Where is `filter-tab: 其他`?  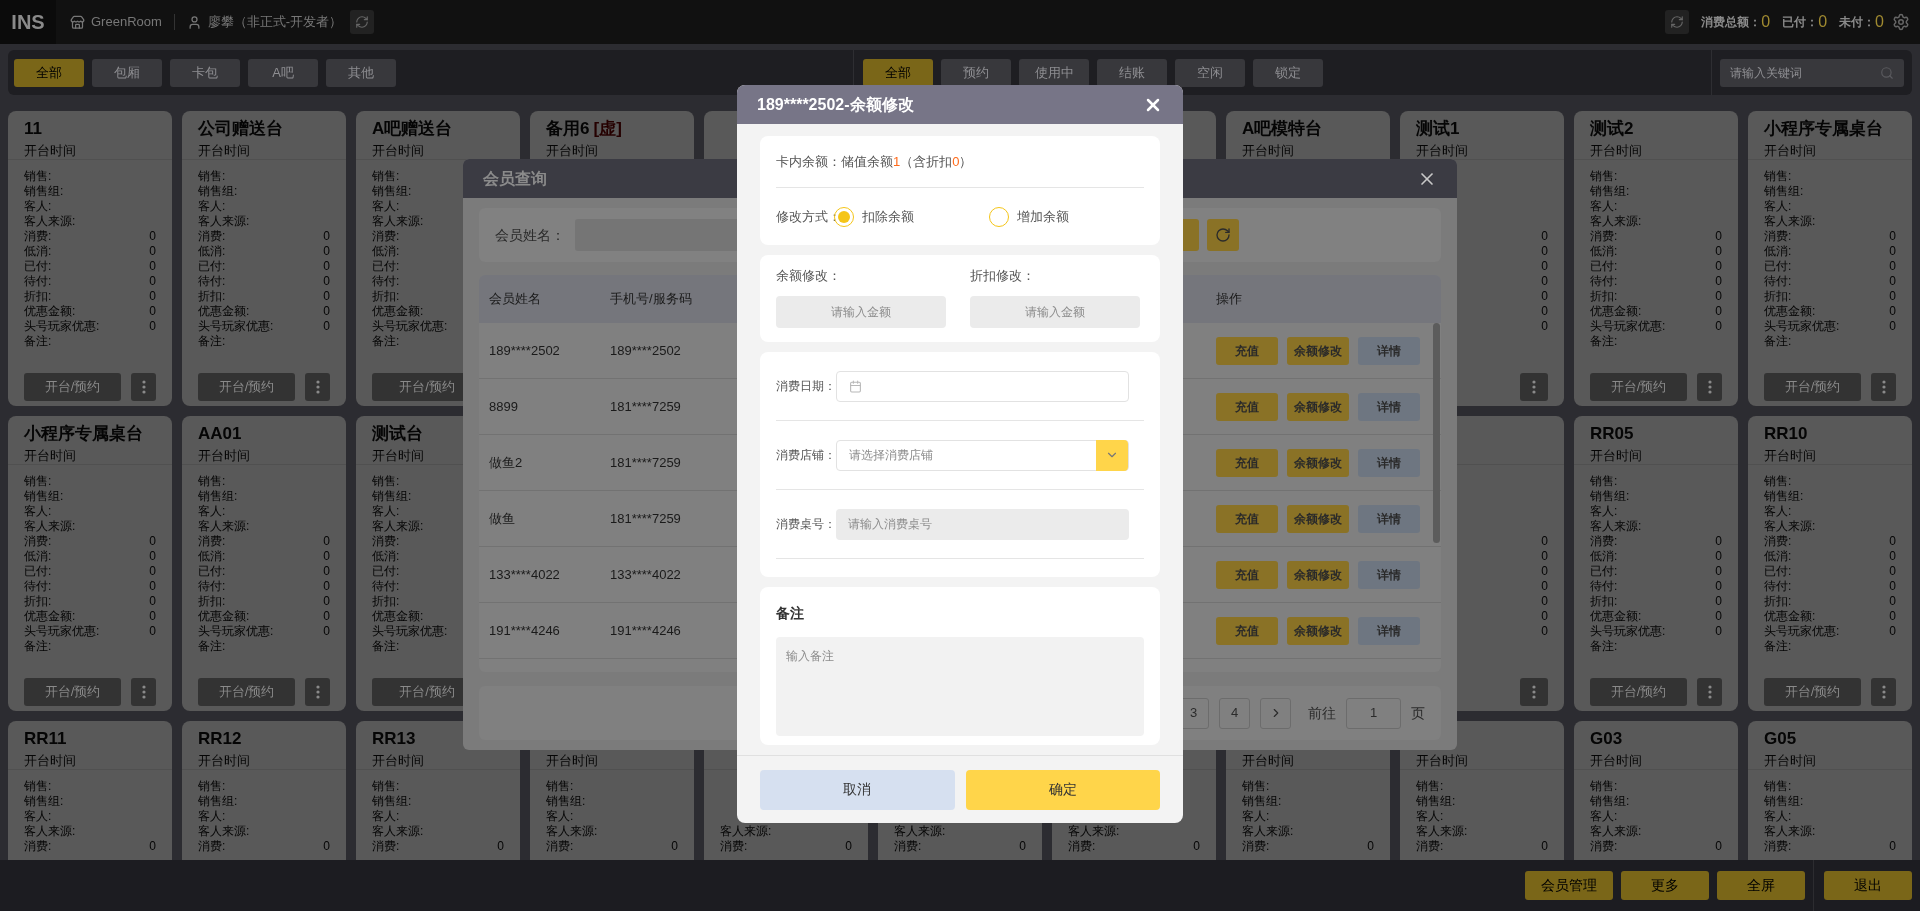
filter-tab: 其他 is located at coordinates (361, 72).